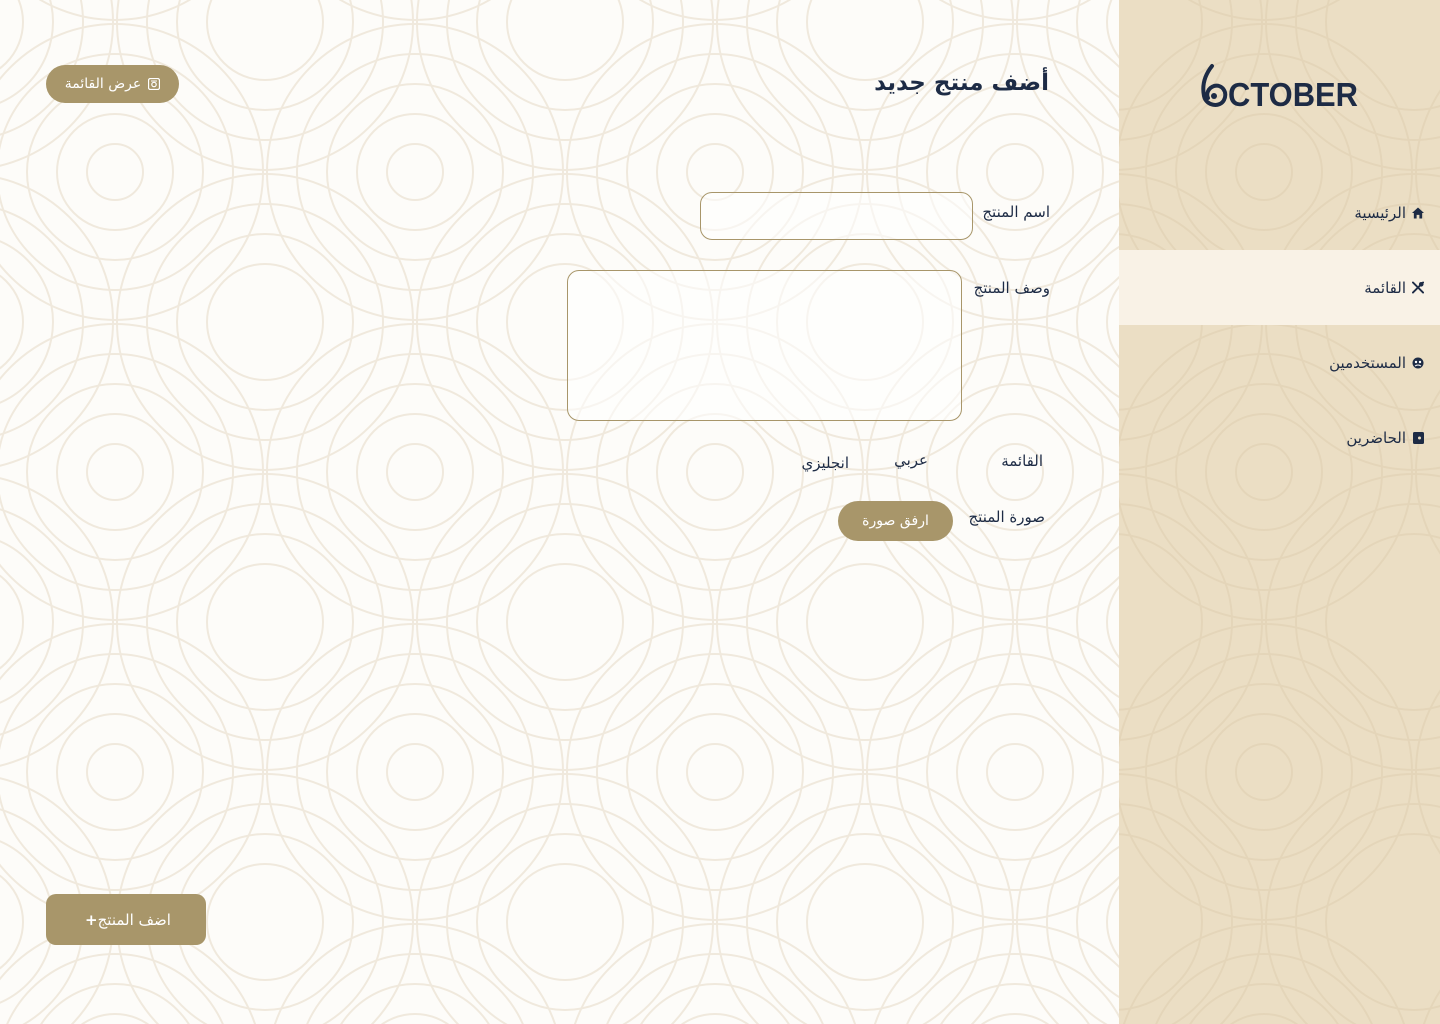 The image size is (1440, 1024). Describe the element at coordinates (1418, 212) in the screenshot. I see `home-icon` at that location.